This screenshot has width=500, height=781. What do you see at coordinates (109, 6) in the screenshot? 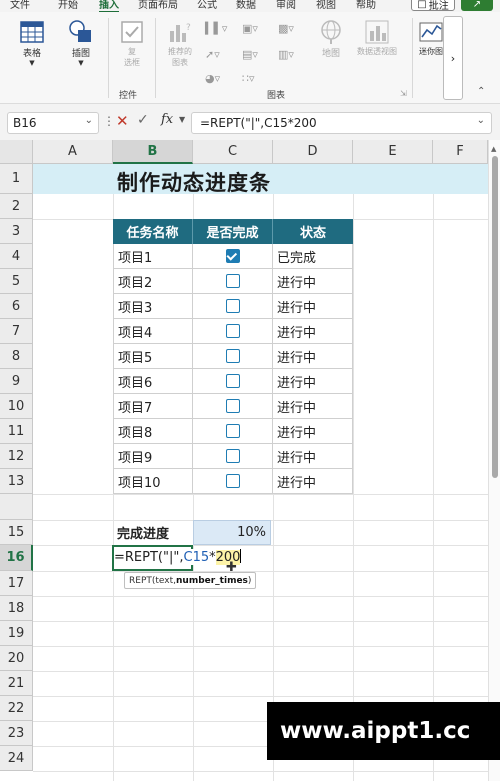
I see `menu-insert: 插入` at bounding box center [109, 6].